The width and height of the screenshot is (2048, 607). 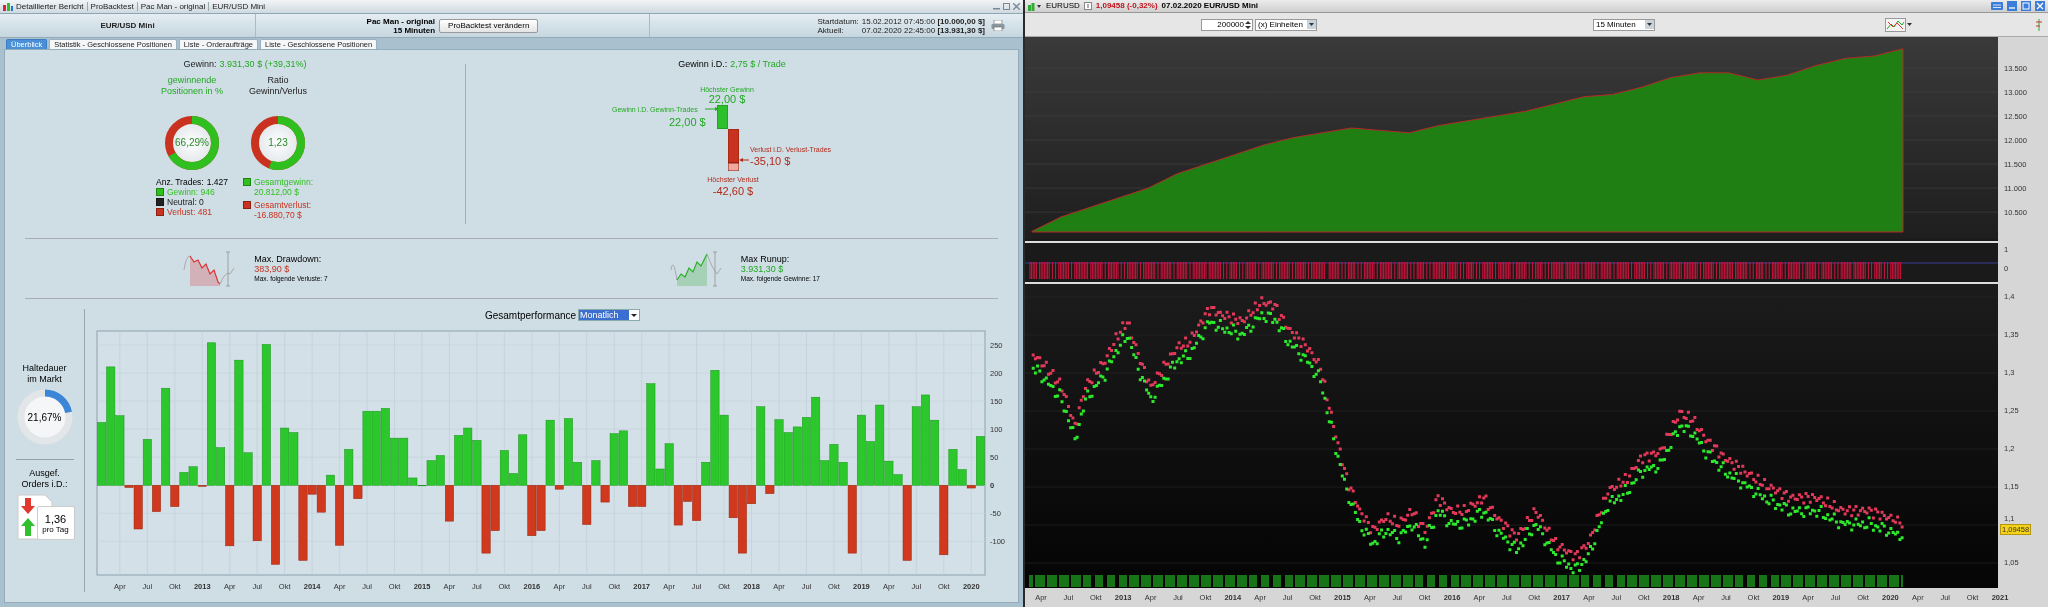 I want to click on average-gain-value: 2,75 $ / Trade, so click(x=758, y=64).